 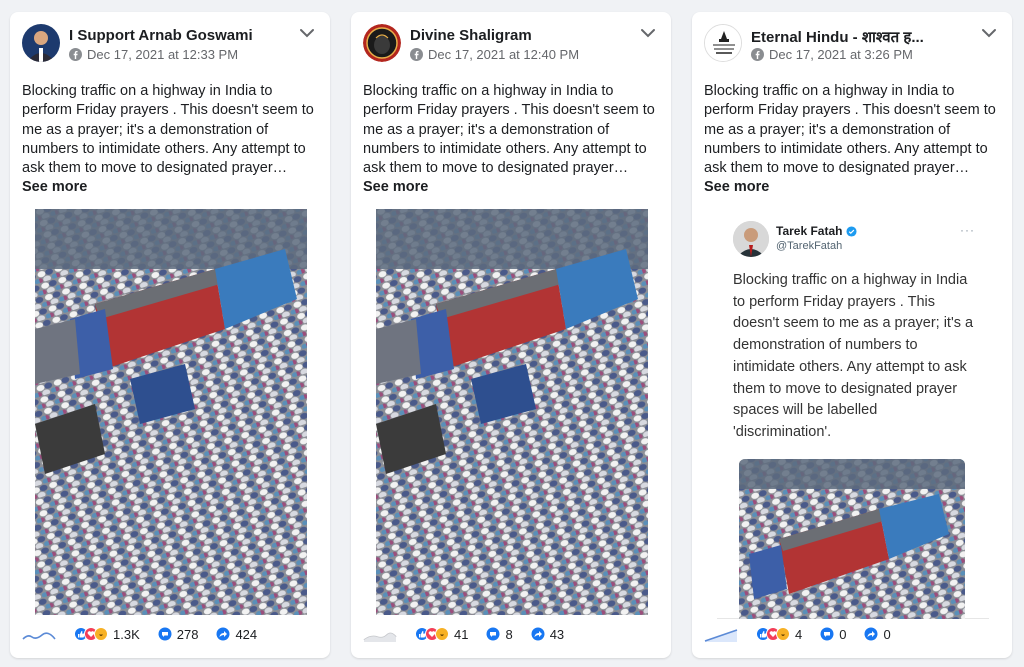 I want to click on comments-stat: 278, so click(x=178, y=634).